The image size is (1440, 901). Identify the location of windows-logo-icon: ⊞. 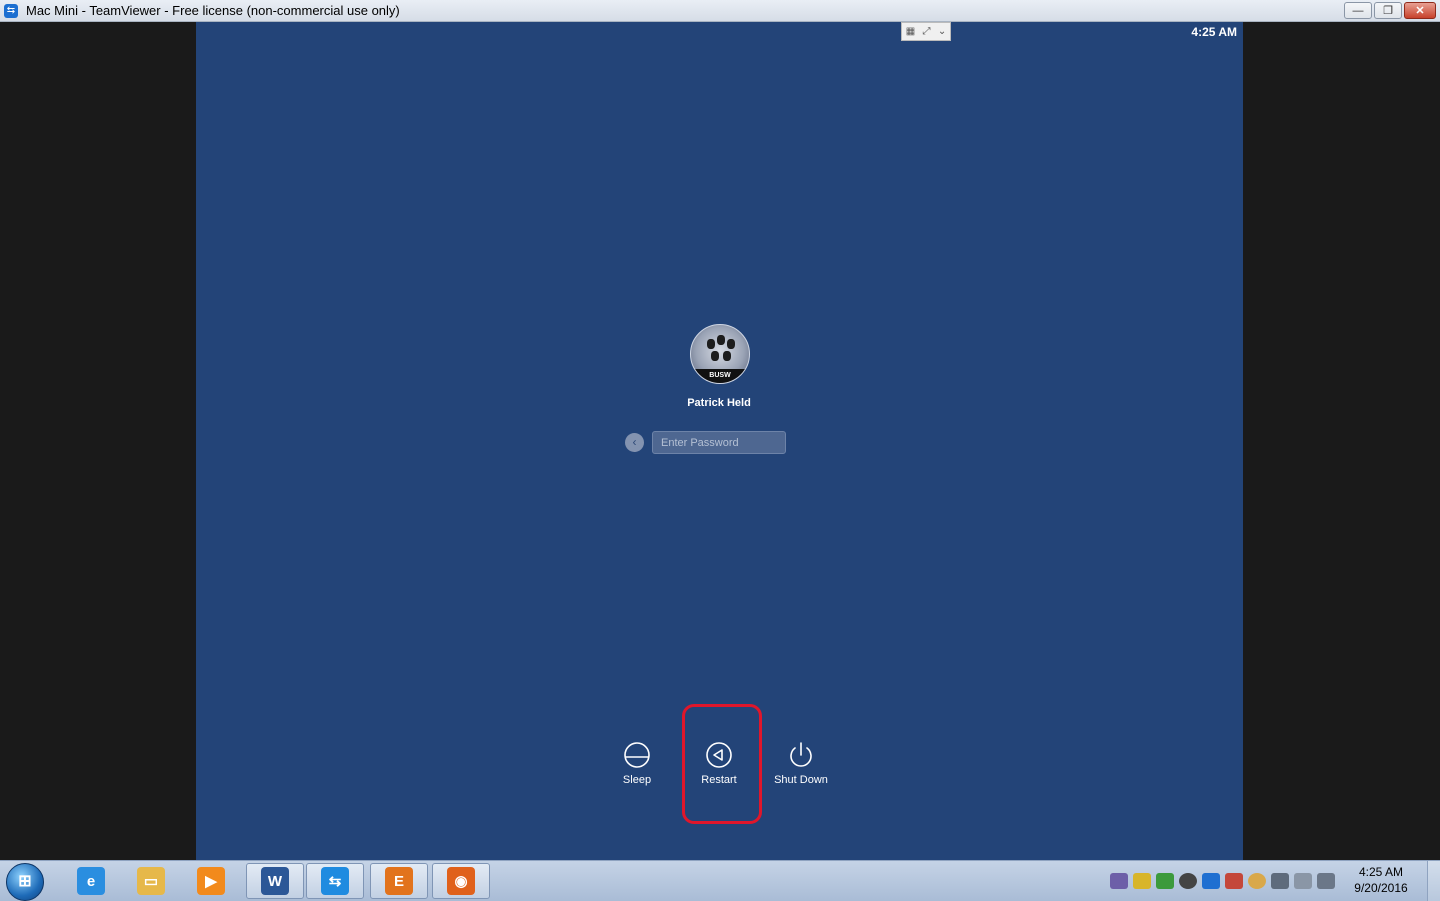
(25, 881).